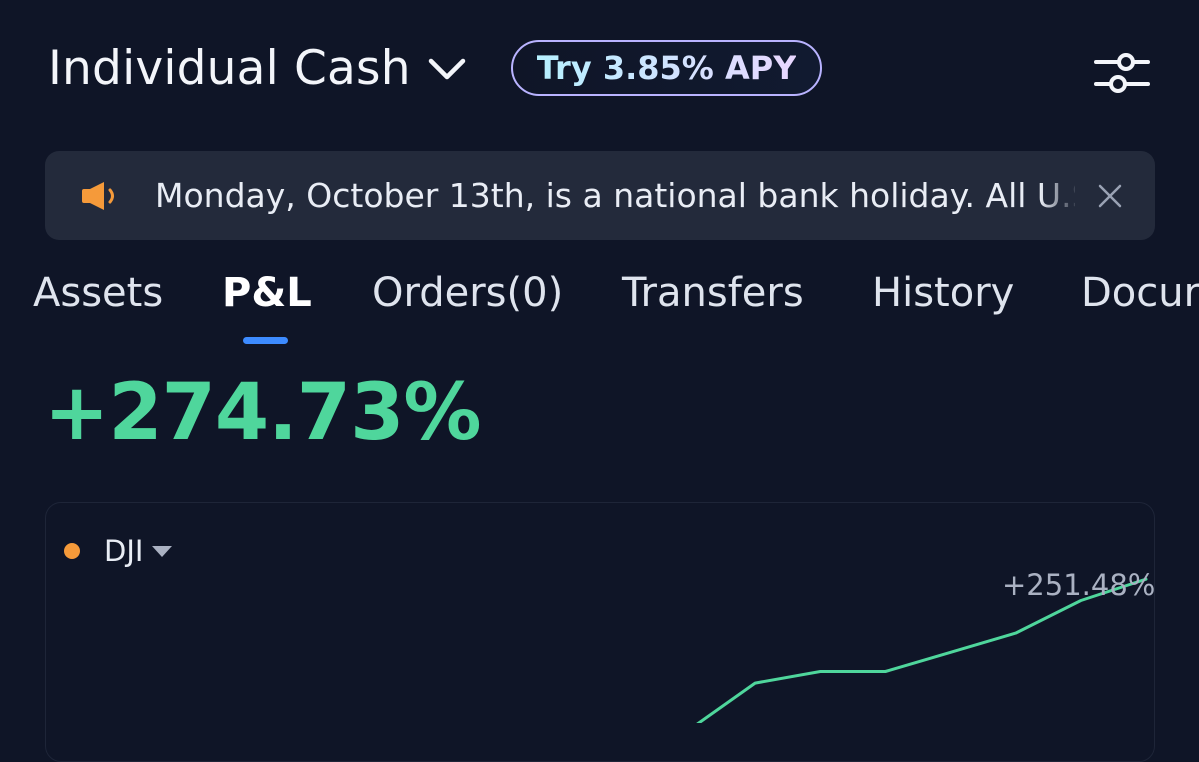 Image resolution: width=1199 pixels, height=762 pixels. Describe the element at coordinates (1122, 74) in the screenshot. I see `settings-sliders-icon` at that location.